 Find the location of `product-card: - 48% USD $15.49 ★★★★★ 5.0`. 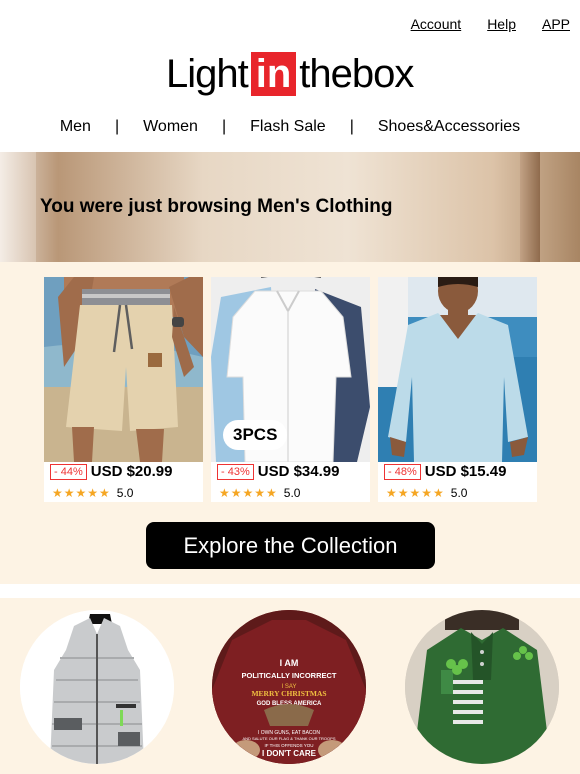

product-card: - 48% USD $15.49 ★★★★★ 5.0 is located at coordinates (457, 389).